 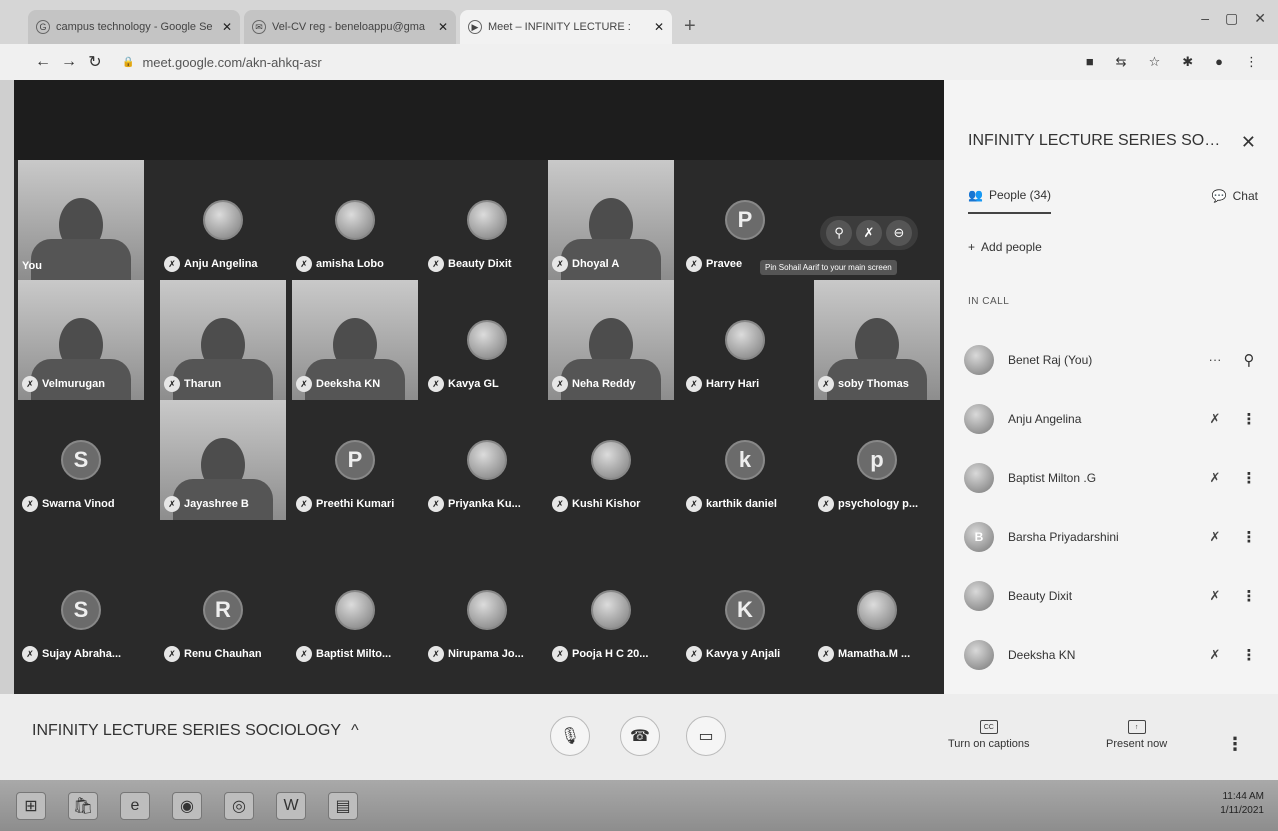 I want to click on forward-icon: →, so click(x=69, y=62).